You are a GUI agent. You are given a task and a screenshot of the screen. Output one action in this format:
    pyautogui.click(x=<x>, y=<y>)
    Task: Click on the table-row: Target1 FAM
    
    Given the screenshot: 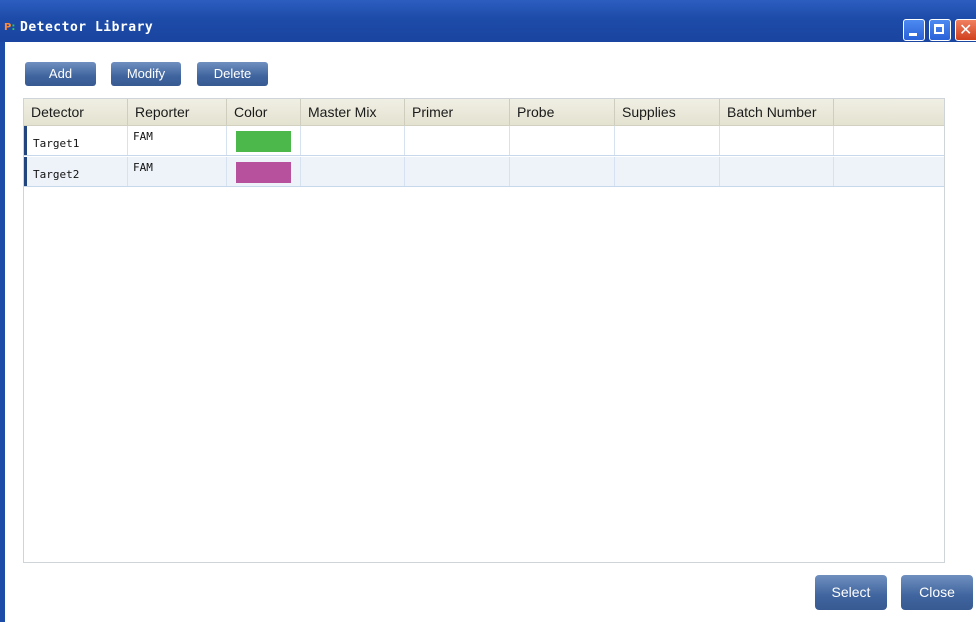 What is the action you would take?
    pyautogui.click(x=484, y=141)
    